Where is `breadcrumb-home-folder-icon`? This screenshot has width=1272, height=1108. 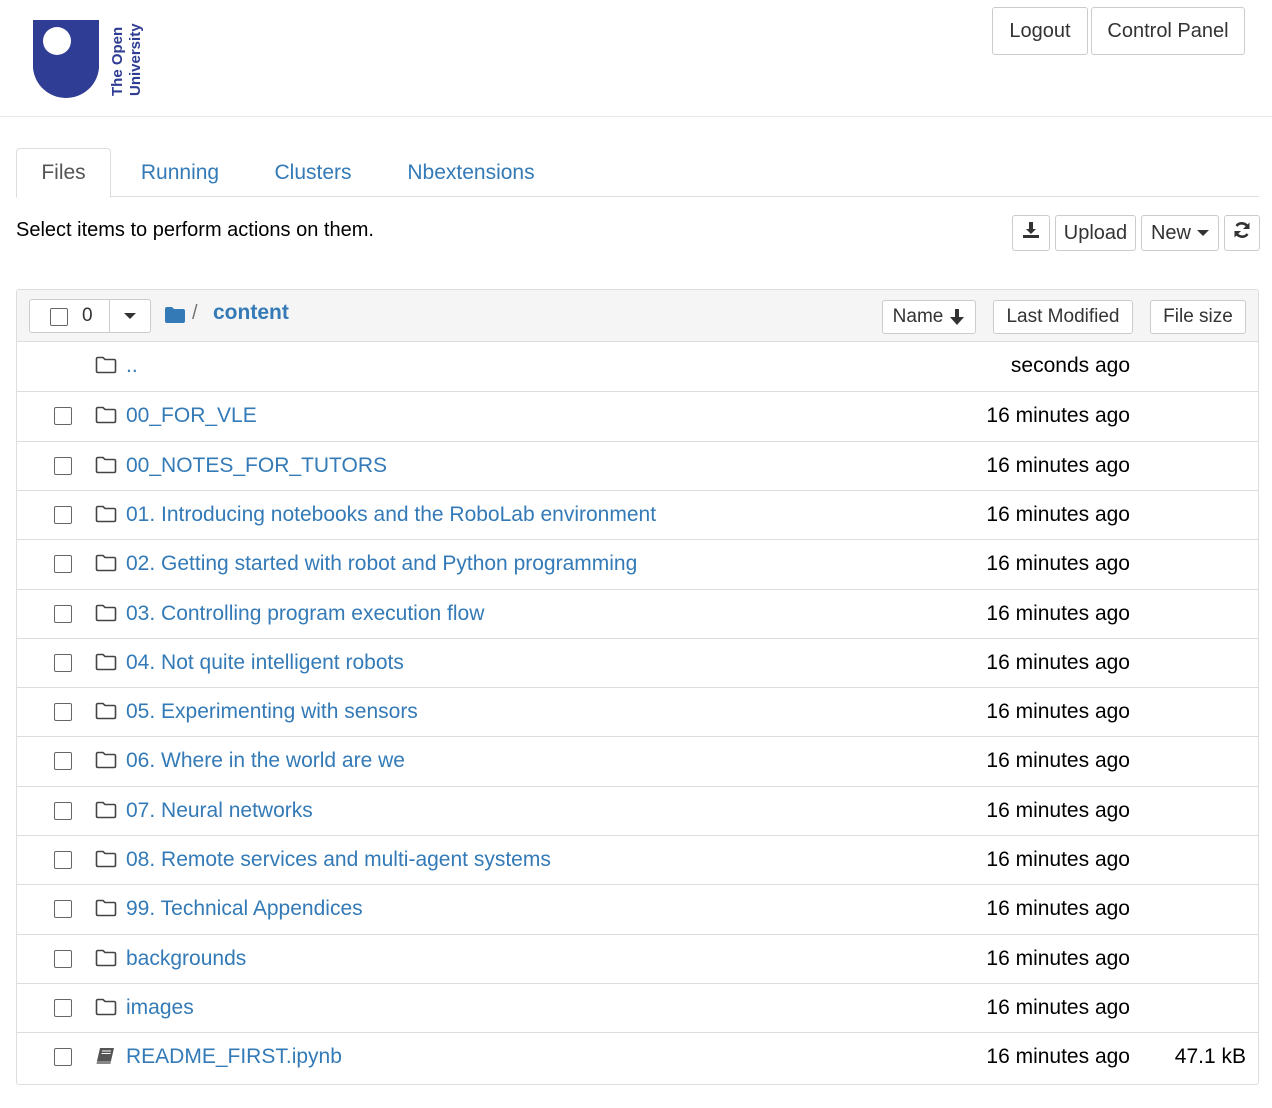
breadcrumb-home-folder-icon is located at coordinates (175, 317).